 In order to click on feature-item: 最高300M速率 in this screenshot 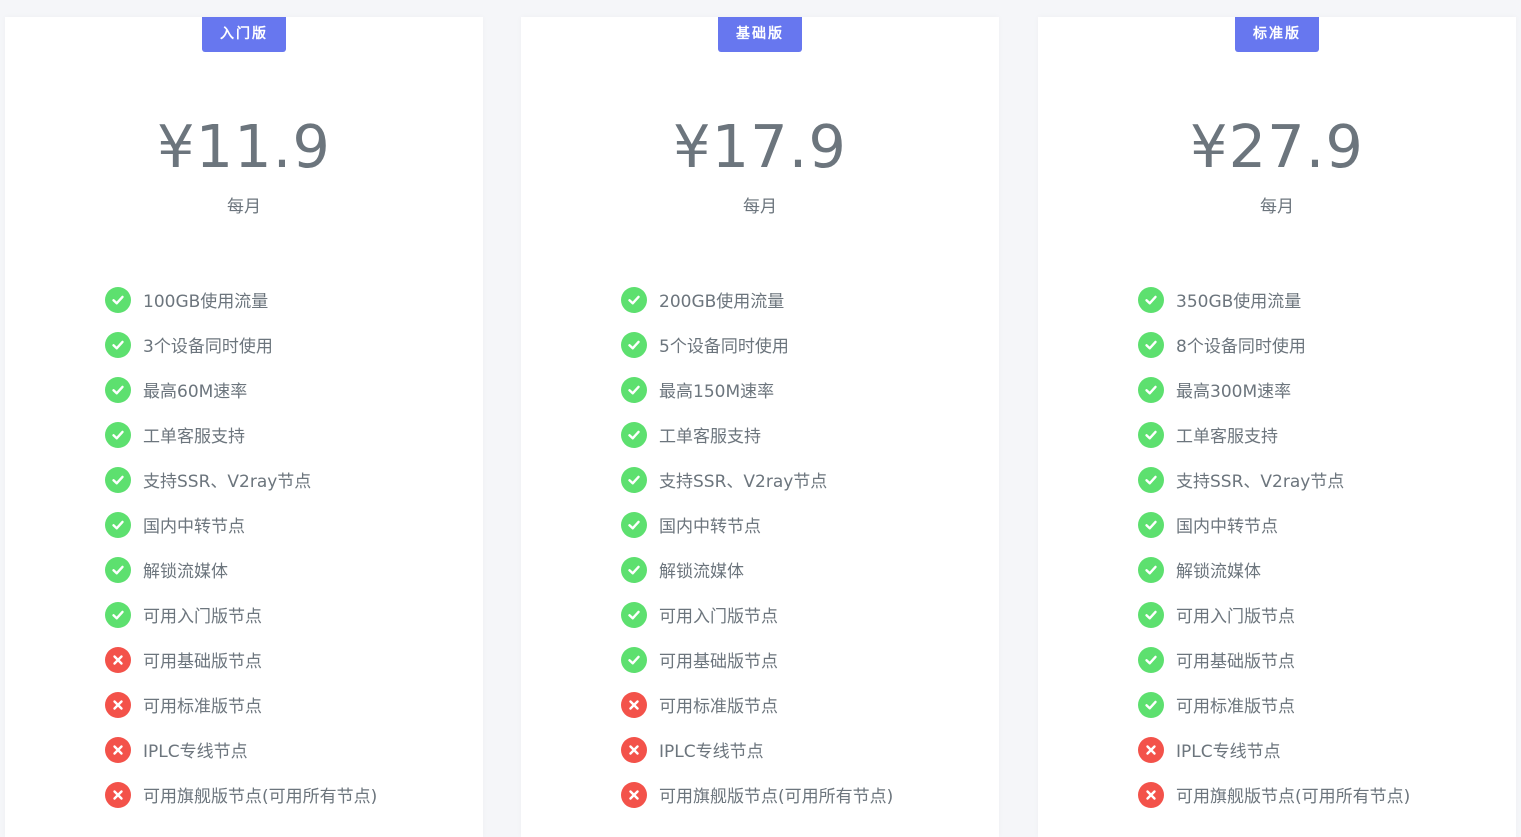, I will do `click(1274, 389)`.